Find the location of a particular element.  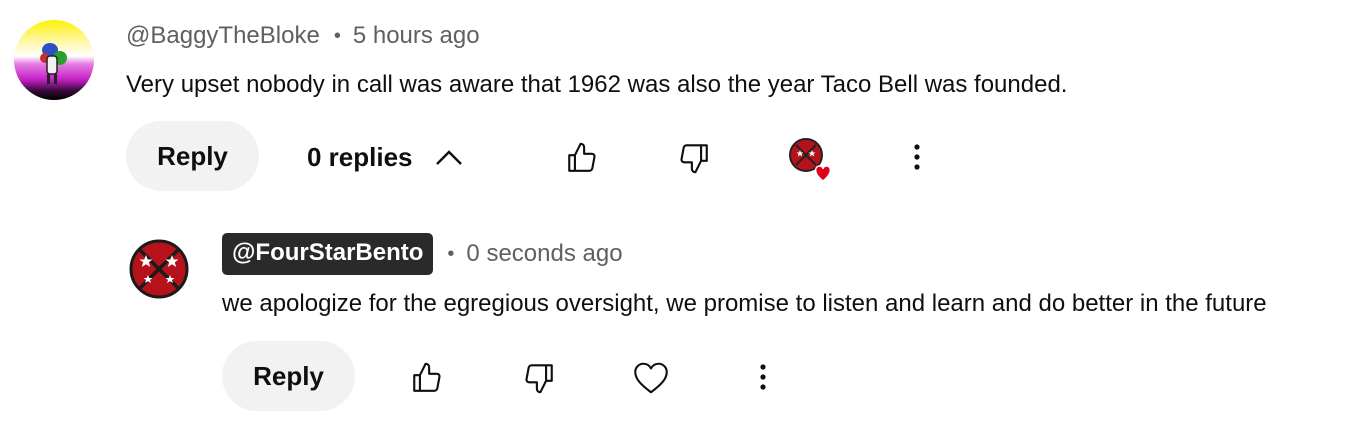

creator-heart-badge-icon is located at coordinates (810, 160).